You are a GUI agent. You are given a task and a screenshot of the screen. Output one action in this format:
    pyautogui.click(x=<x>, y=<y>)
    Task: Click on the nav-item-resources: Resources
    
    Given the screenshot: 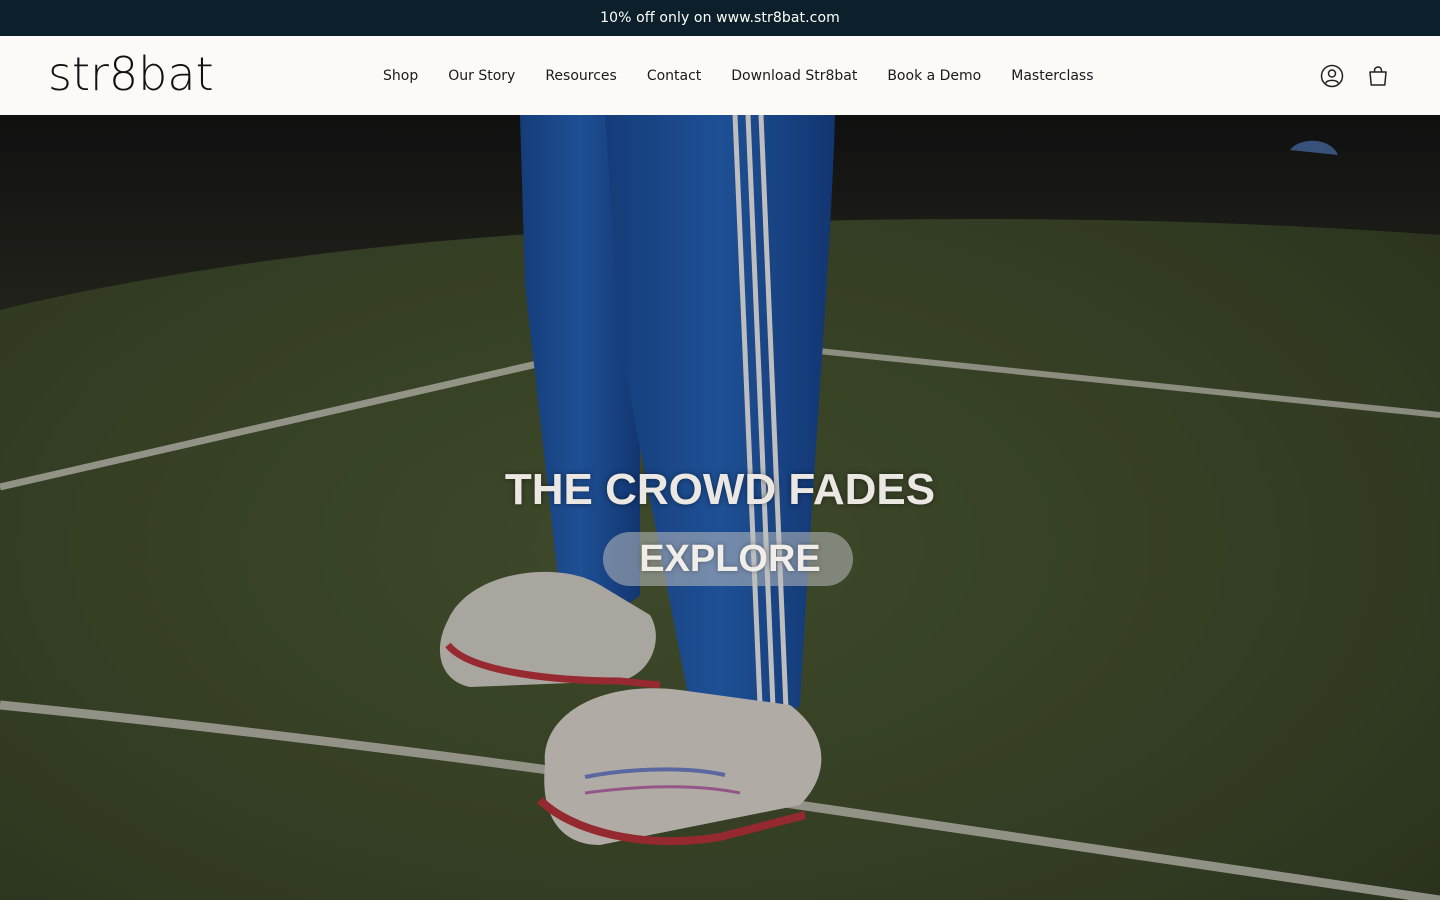 What is the action you would take?
    pyautogui.click(x=581, y=76)
    